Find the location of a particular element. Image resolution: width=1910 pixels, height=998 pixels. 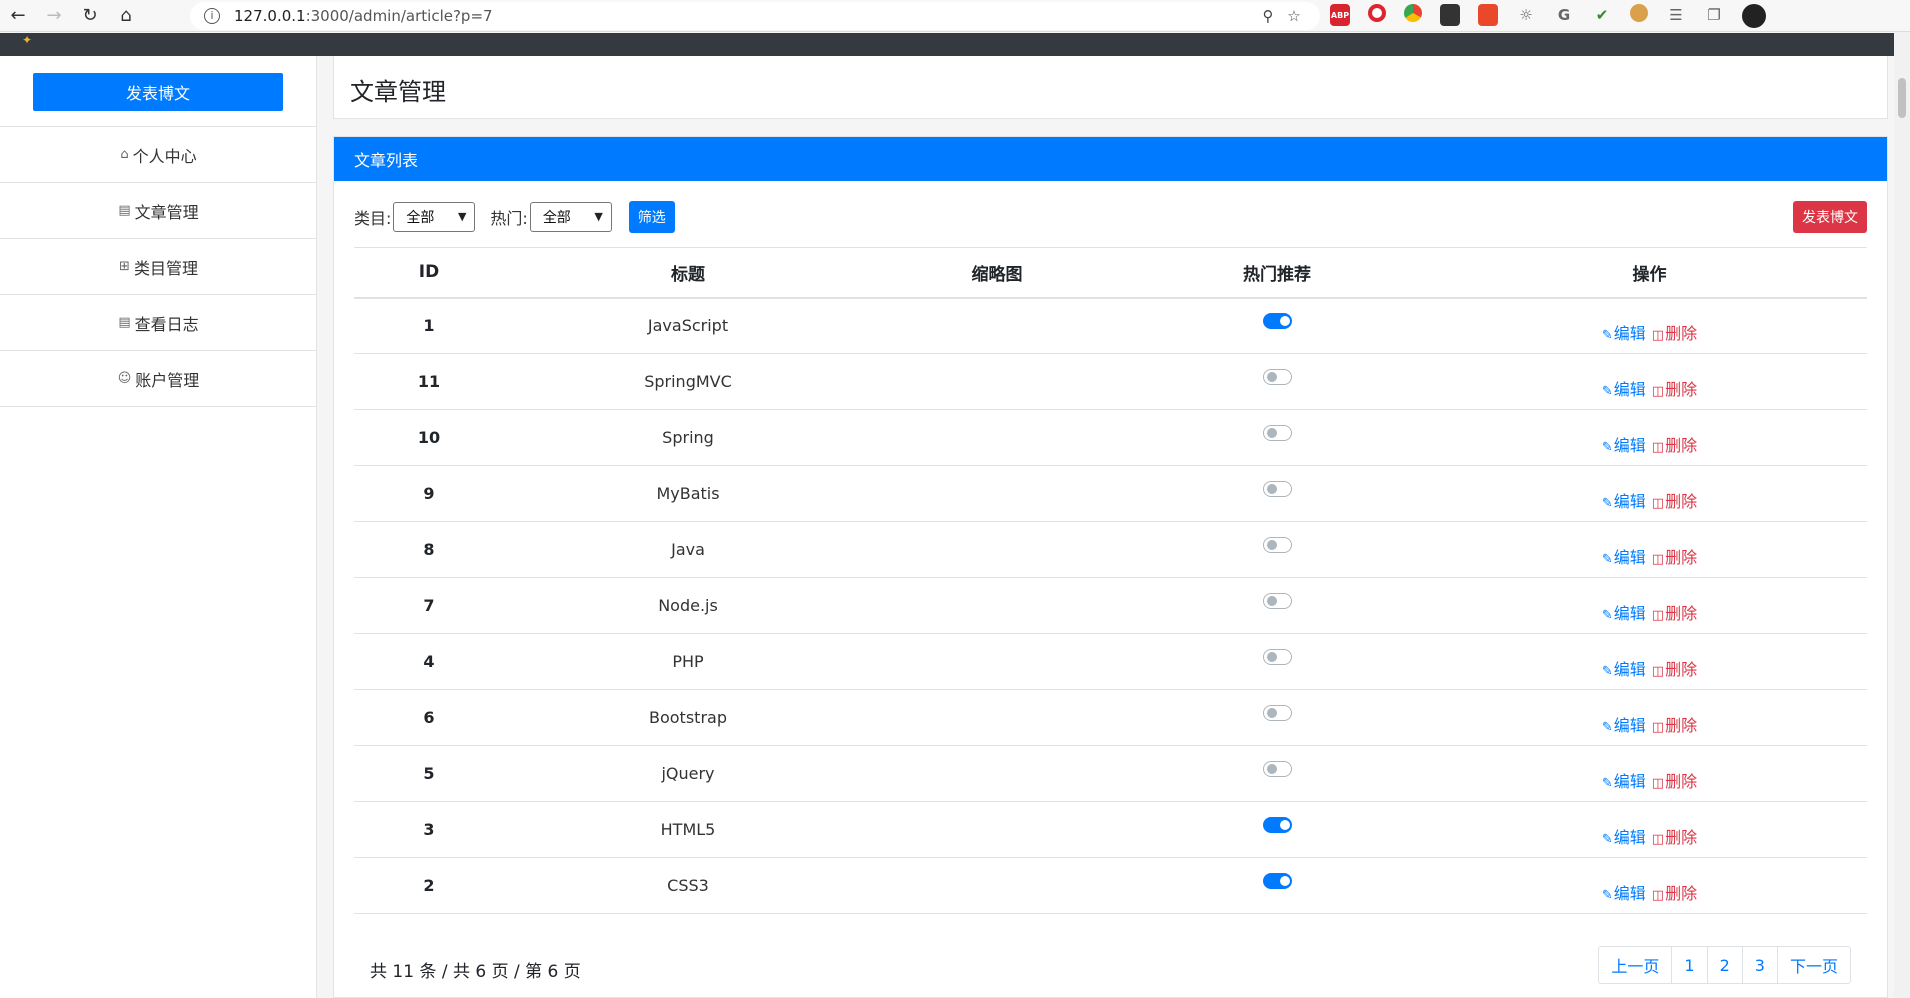

address-bar: i 127.0.0.1:3000/admin/article?p=7 ⚲ ☆ is located at coordinates (755, 16).